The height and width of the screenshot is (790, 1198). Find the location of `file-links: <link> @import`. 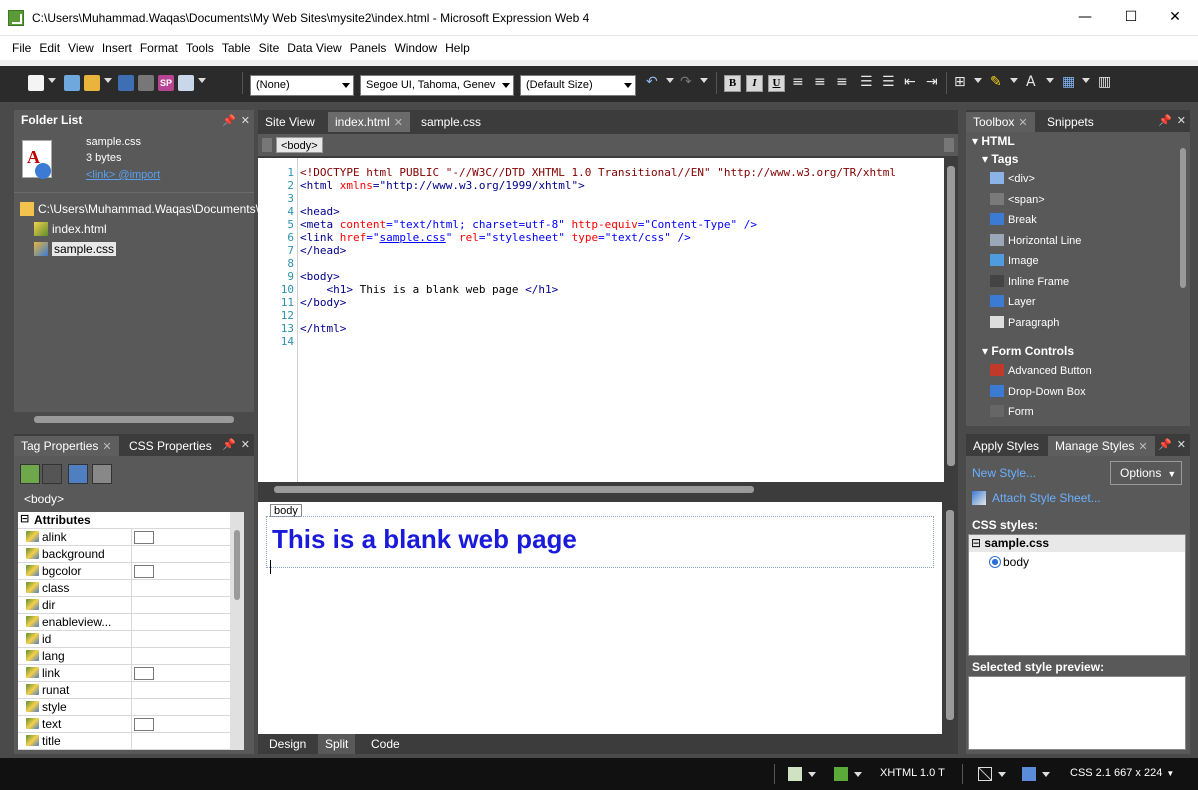

file-links: <link> @import is located at coordinates (123, 175).